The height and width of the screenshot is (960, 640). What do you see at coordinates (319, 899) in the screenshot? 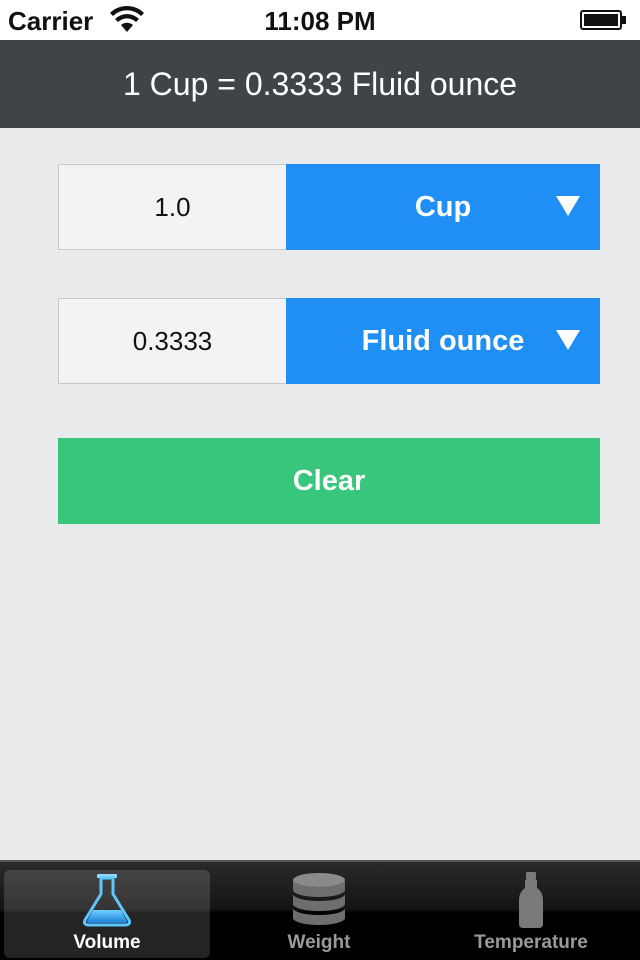
I see `weight-stack-icon` at bounding box center [319, 899].